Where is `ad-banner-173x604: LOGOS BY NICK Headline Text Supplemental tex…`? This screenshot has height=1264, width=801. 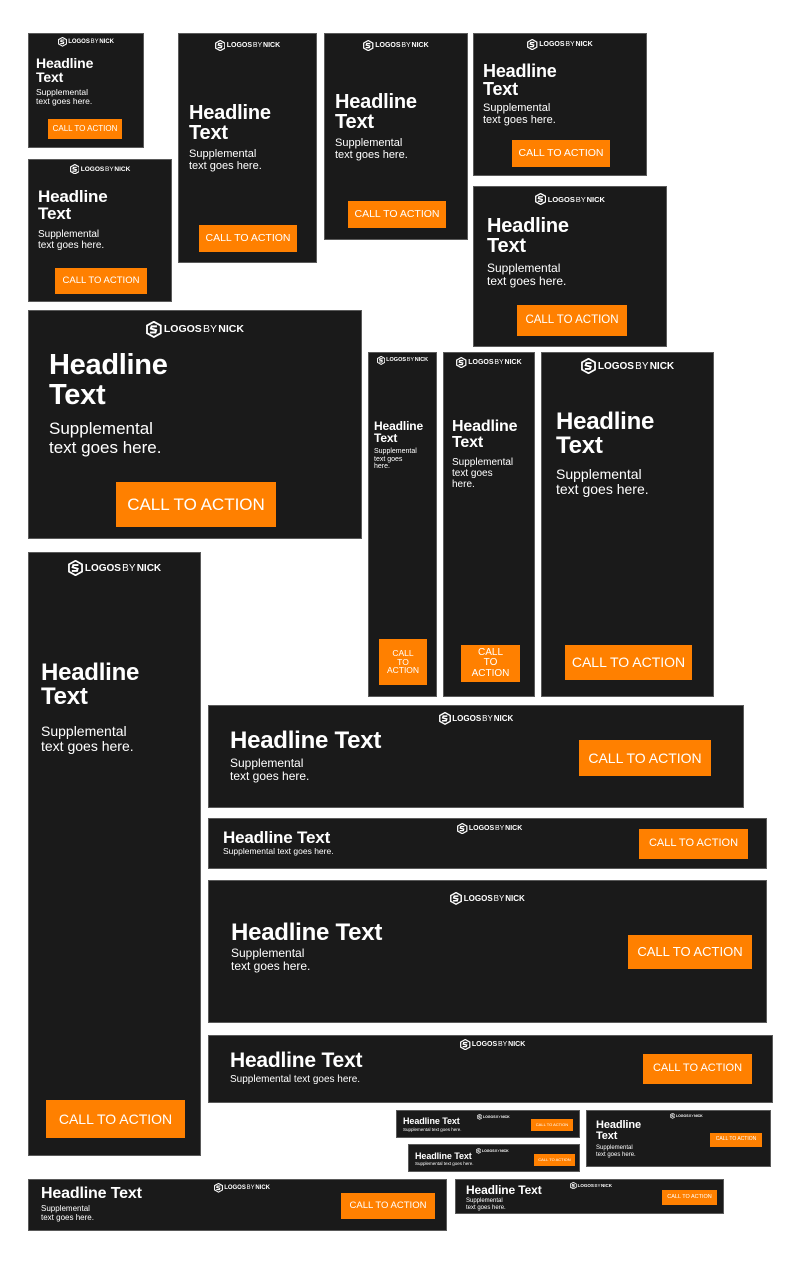 ad-banner-173x604: LOGOS BY NICK Headline Text Supplemental tex… is located at coordinates (114, 854).